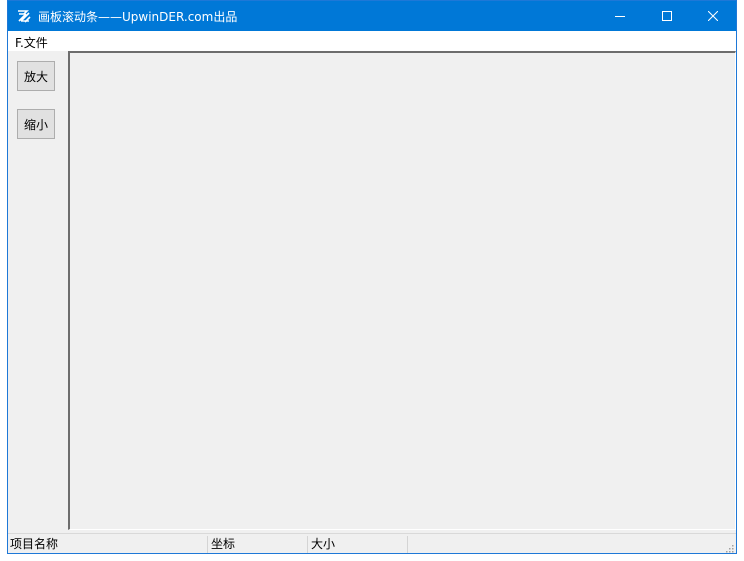 This screenshot has width=744, height=561. I want to click on title-bar: 画板滚动条——UpwinDER.com出品, so click(372, 16).